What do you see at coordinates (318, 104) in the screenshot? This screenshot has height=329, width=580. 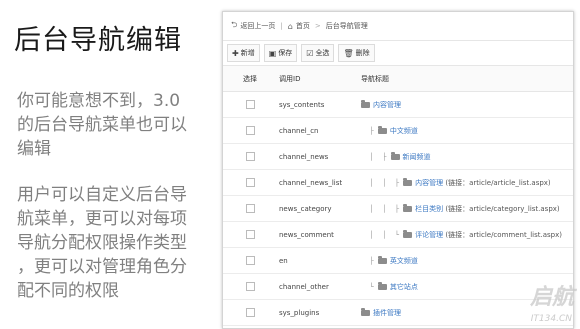 I see `row-call-id: sys_contents` at bounding box center [318, 104].